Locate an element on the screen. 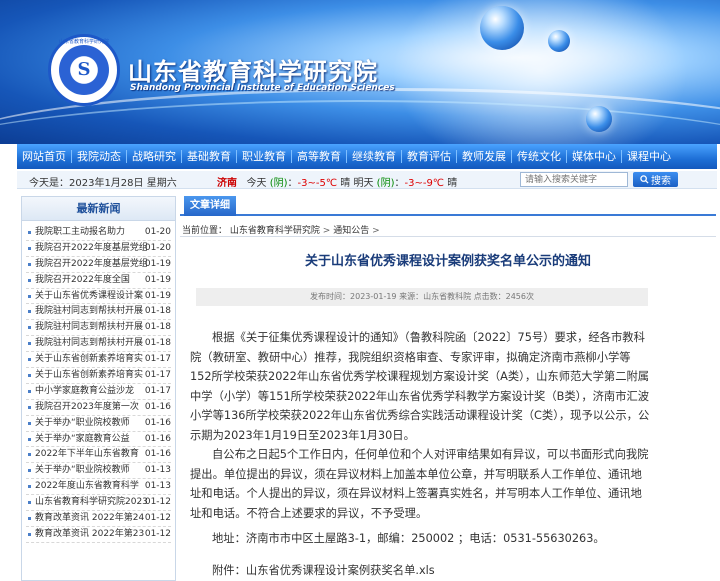 This screenshot has width=720, height=581. news-item: 我院召开2022年度基层党组 01-19 is located at coordinates (98, 265).